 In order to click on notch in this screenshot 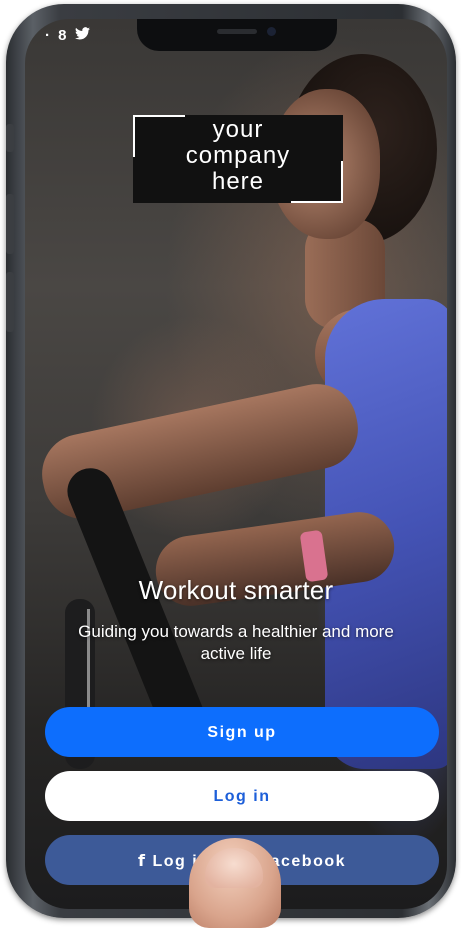, I will do `click(237, 35)`.